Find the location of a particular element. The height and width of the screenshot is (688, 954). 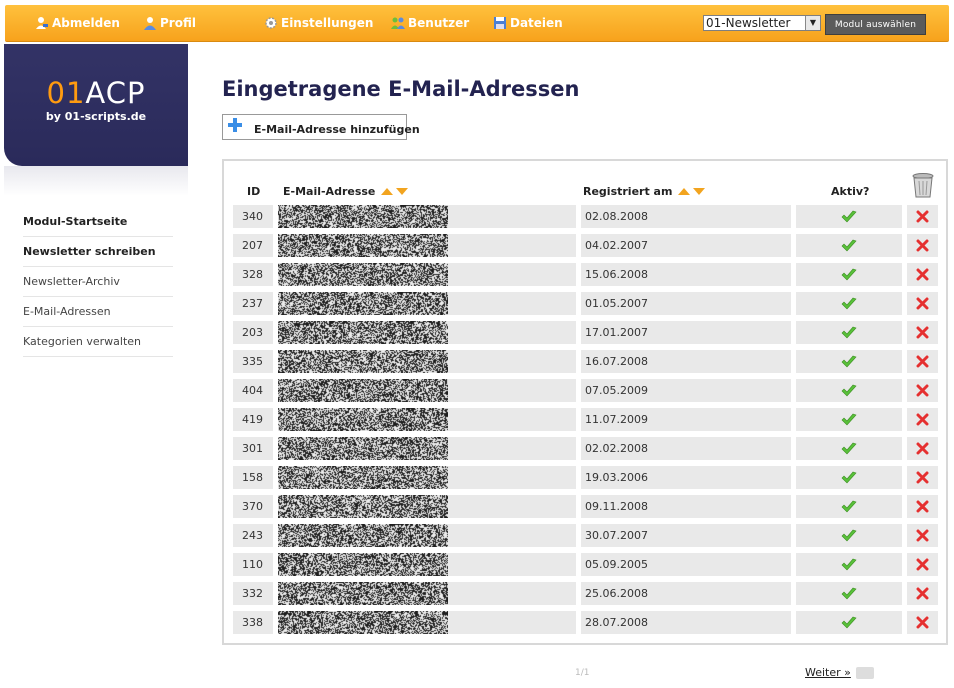

cell-registered: 04.02.2007 is located at coordinates (686, 245).